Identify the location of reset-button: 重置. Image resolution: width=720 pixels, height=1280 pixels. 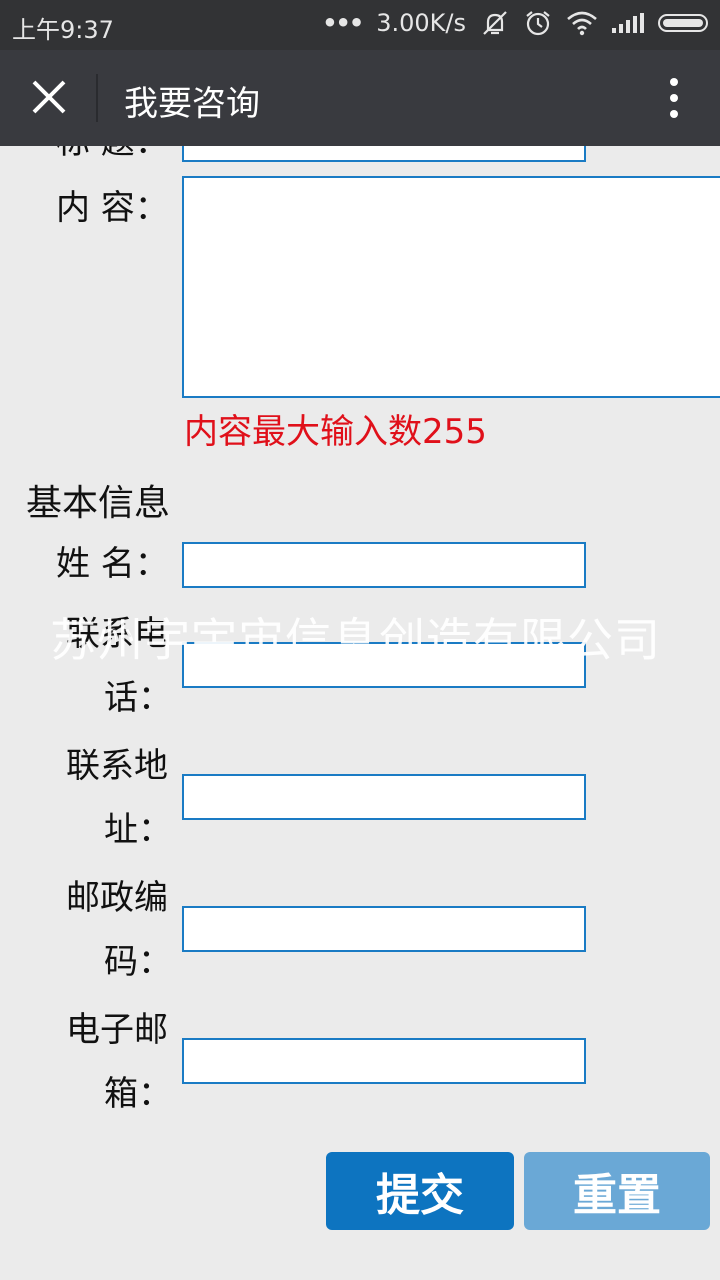
(617, 1191).